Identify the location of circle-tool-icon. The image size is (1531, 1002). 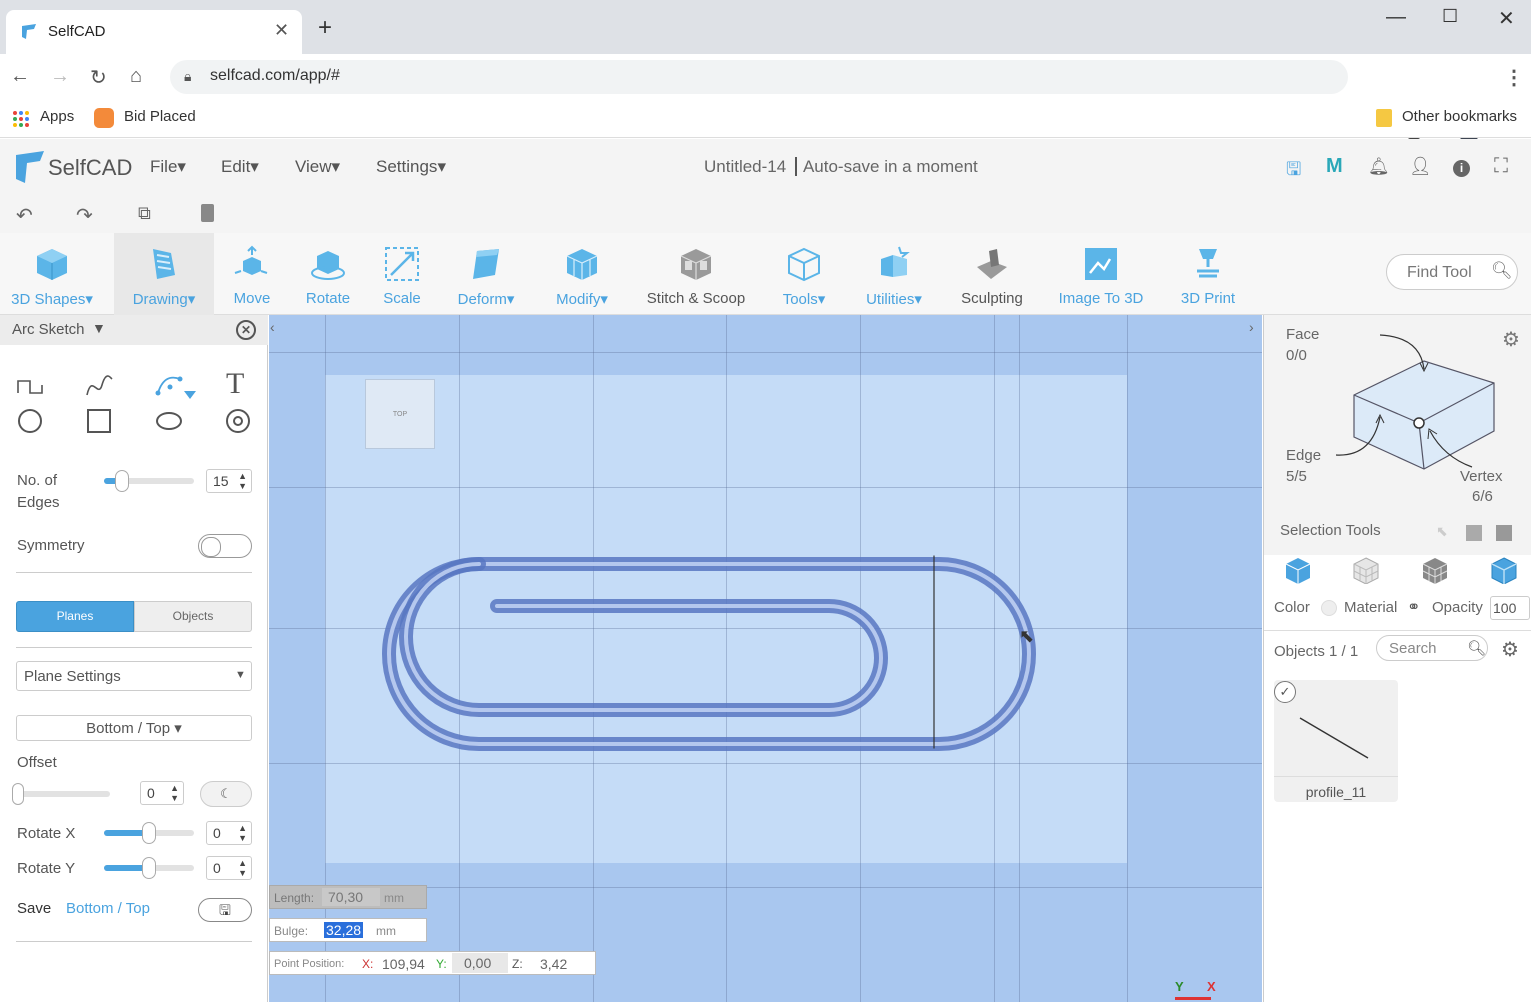
(30, 421).